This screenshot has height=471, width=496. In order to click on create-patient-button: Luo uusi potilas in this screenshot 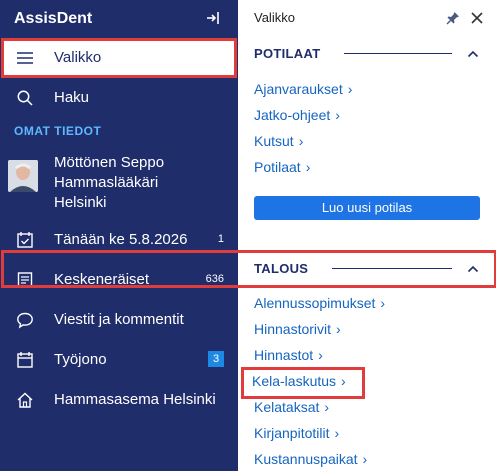, I will do `click(367, 208)`.